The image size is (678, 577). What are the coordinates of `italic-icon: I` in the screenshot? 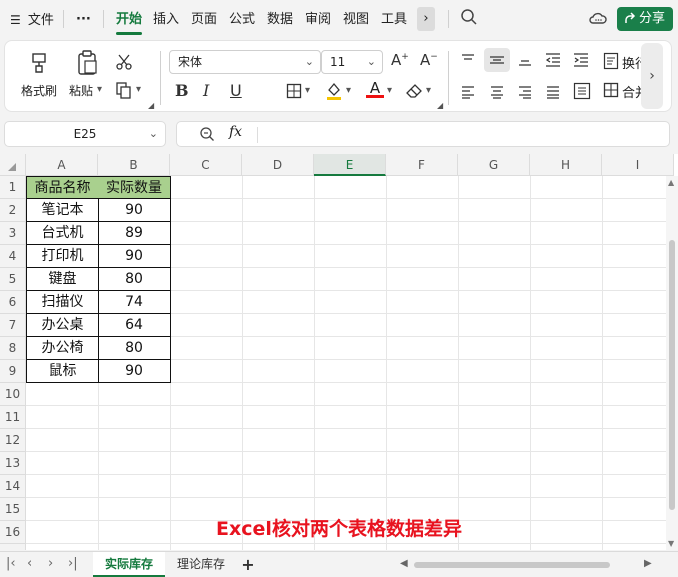 It's located at (206, 90).